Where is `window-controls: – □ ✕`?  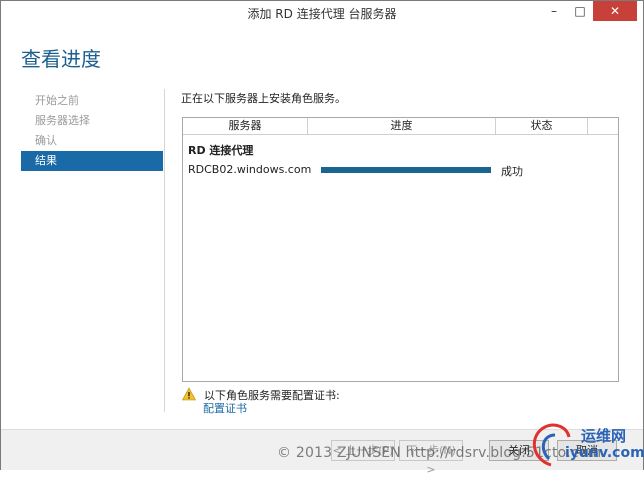
window-controls: – □ ✕ is located at coordinates (589, 11).